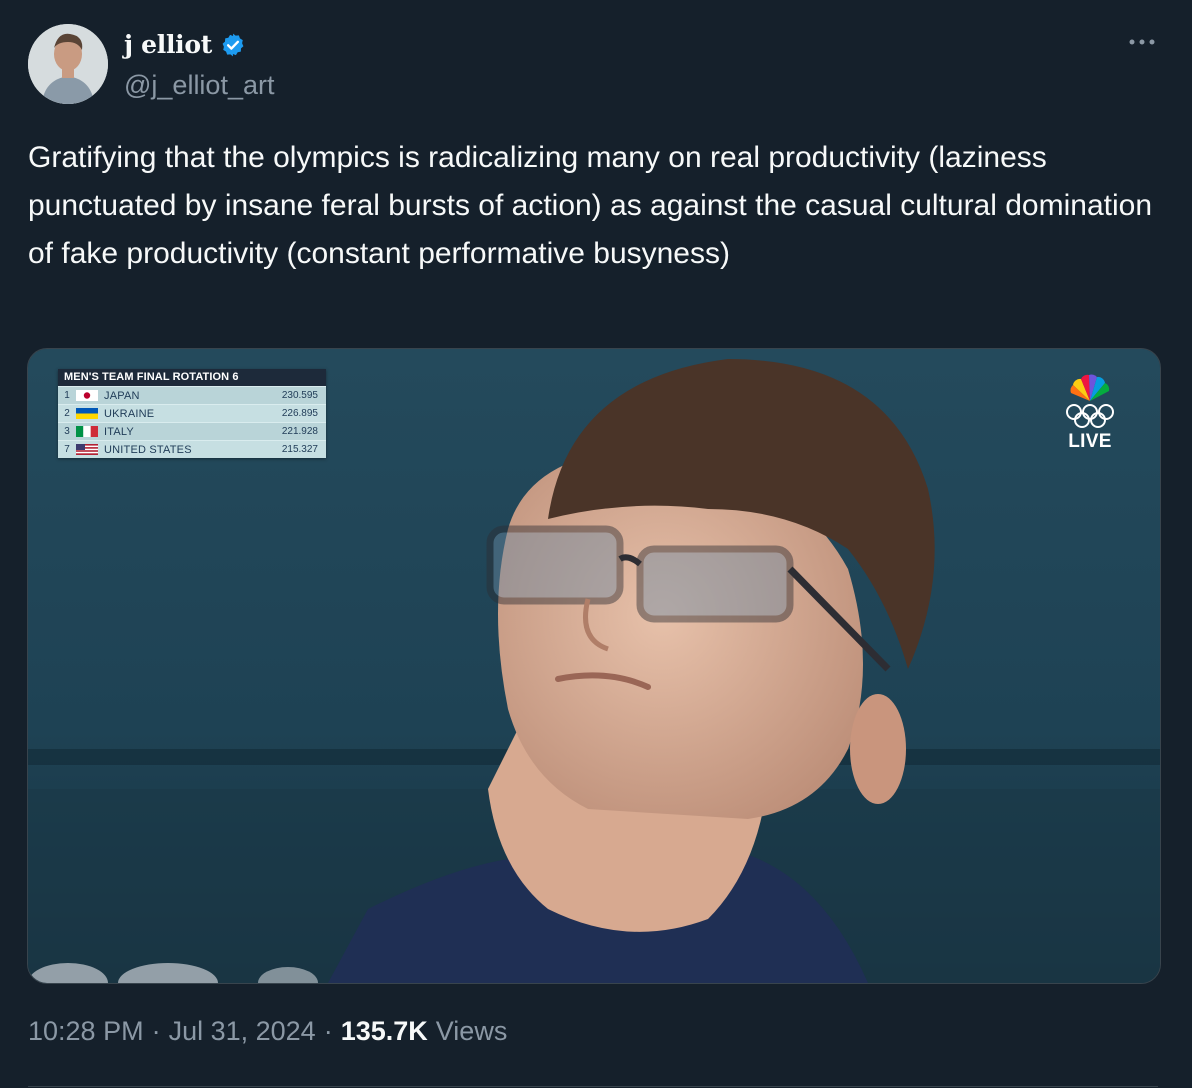  Describe the element at coordinates (67, 449) in the screenshot. I see `rank: 7` at that location.